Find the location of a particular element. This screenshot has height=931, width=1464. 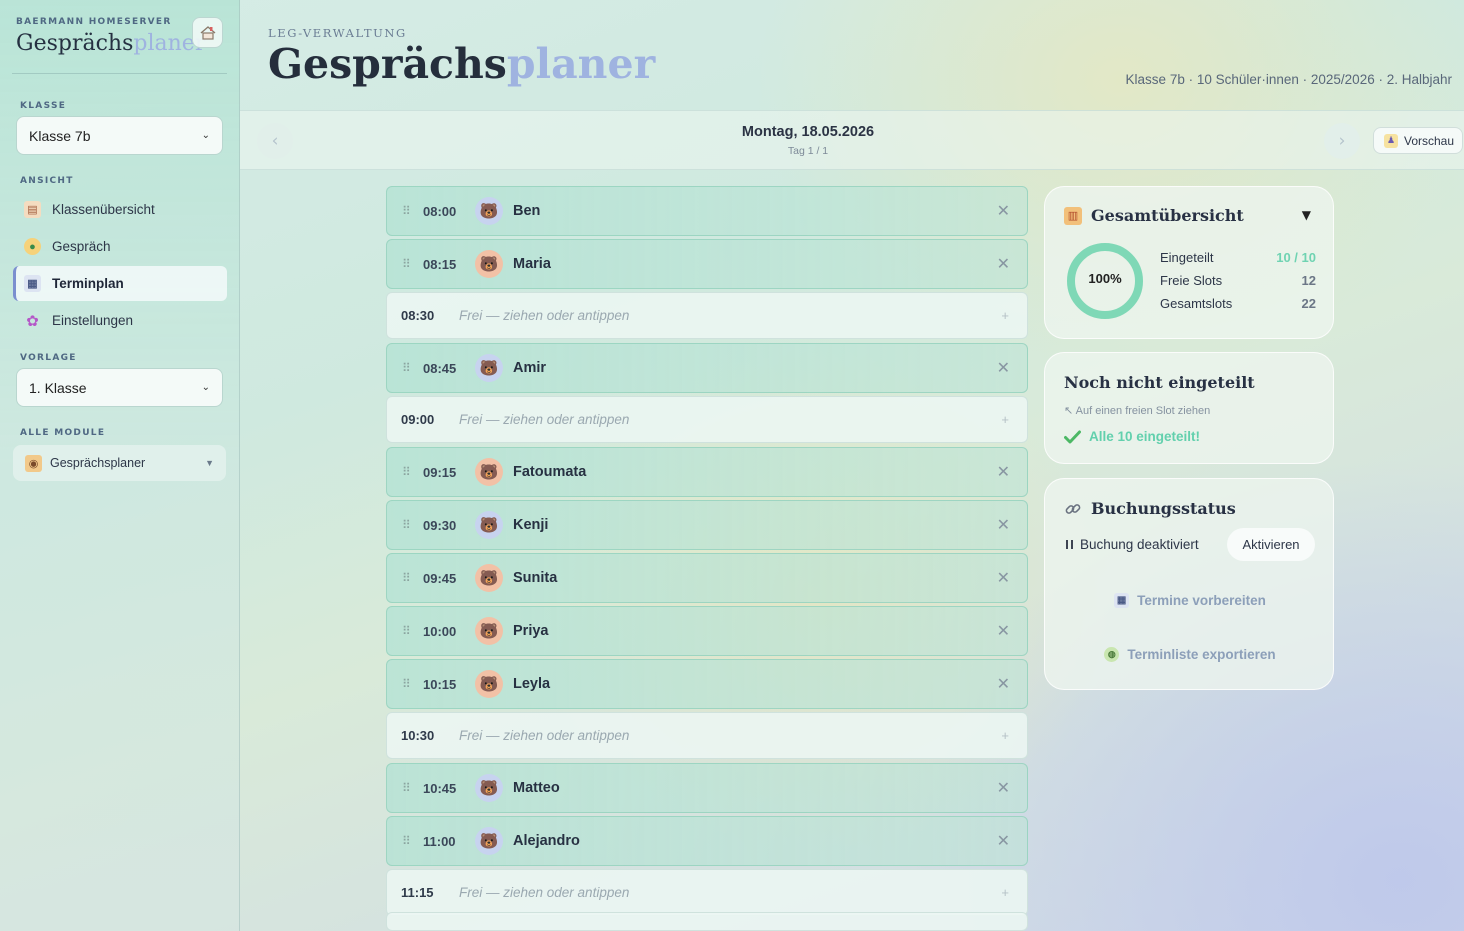

page-title: Gesprächsplaner is located at coordinates (461, 64).